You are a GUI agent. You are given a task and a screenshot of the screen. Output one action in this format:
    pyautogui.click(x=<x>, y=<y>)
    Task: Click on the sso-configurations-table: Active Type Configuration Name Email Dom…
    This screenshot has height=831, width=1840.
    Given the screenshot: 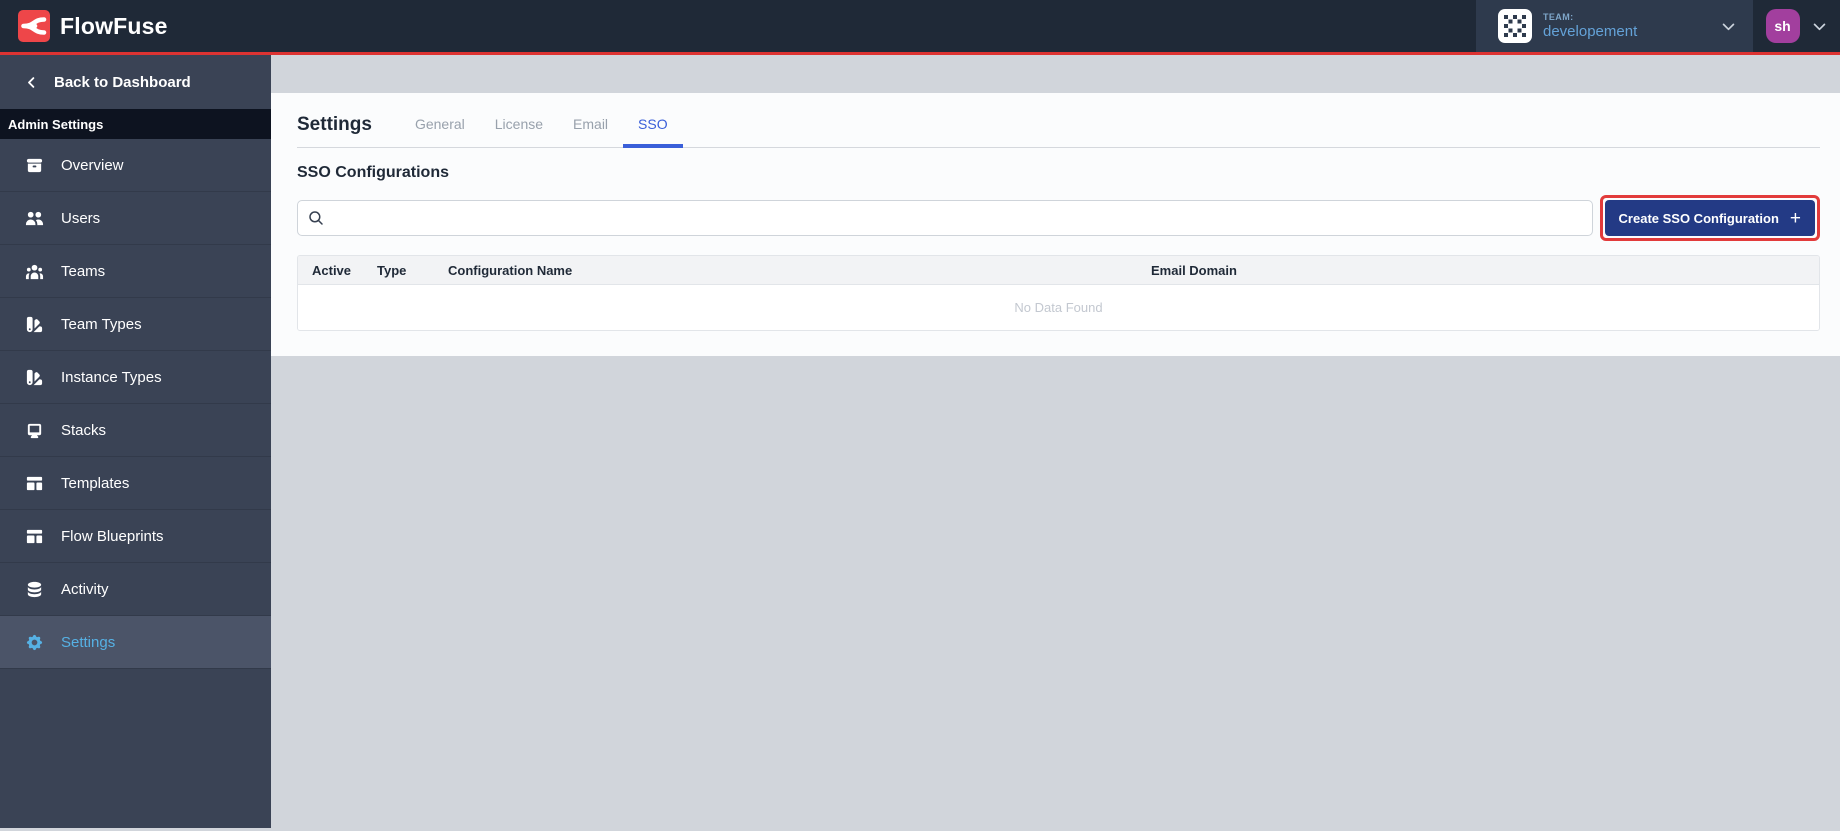 What is the action you would take?
    pyautogui.click(x=1058, y=293)
    